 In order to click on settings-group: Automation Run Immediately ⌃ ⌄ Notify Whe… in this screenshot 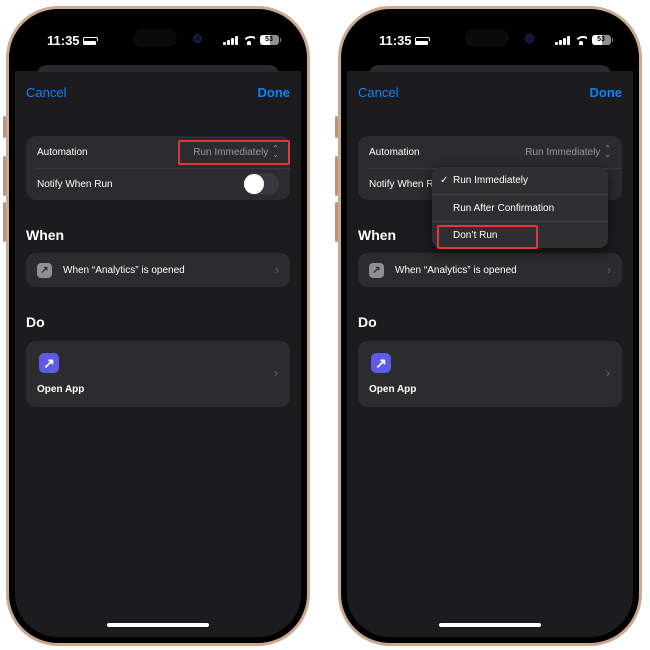, I will do `click(158, 168)`.